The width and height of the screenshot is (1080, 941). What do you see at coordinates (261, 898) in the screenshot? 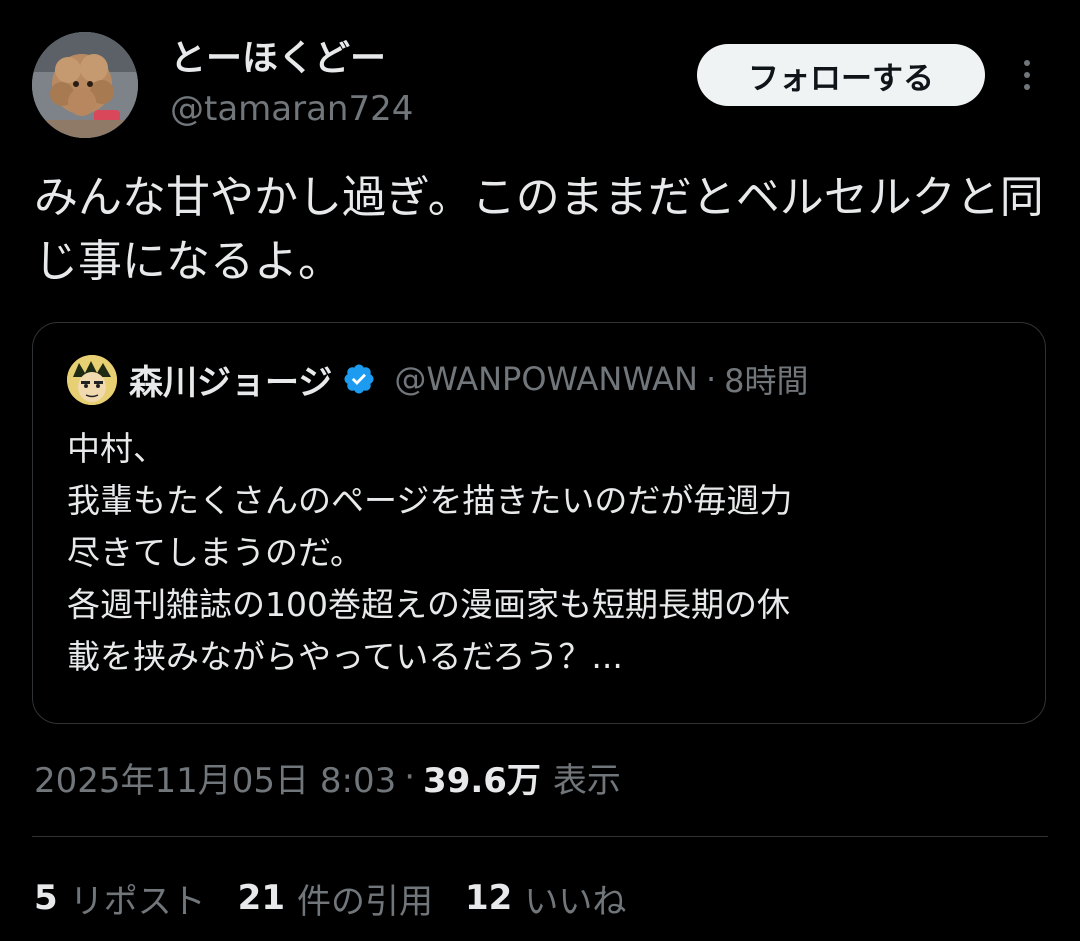
I see `quotes-count: 21` at bounding box center [261, 898].